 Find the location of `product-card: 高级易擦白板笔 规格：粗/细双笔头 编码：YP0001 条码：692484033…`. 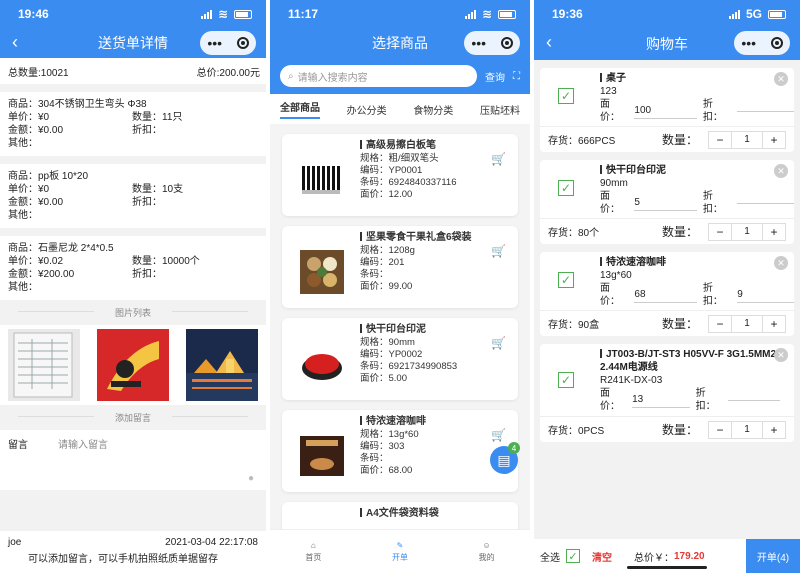

product-card: 高级易擦白板笔 规格：粗/细双笔头 编码：YP0001 条码：692484033… is located at coordinates (400, 175).